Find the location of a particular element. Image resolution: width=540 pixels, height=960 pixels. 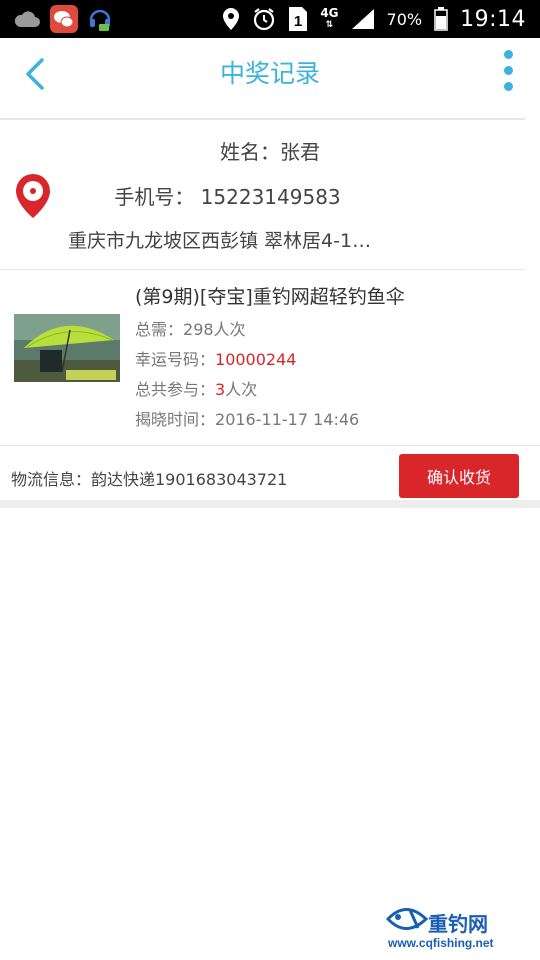

lucky-number: 幸运号码：10000244 is located at coordinates (215, 358).